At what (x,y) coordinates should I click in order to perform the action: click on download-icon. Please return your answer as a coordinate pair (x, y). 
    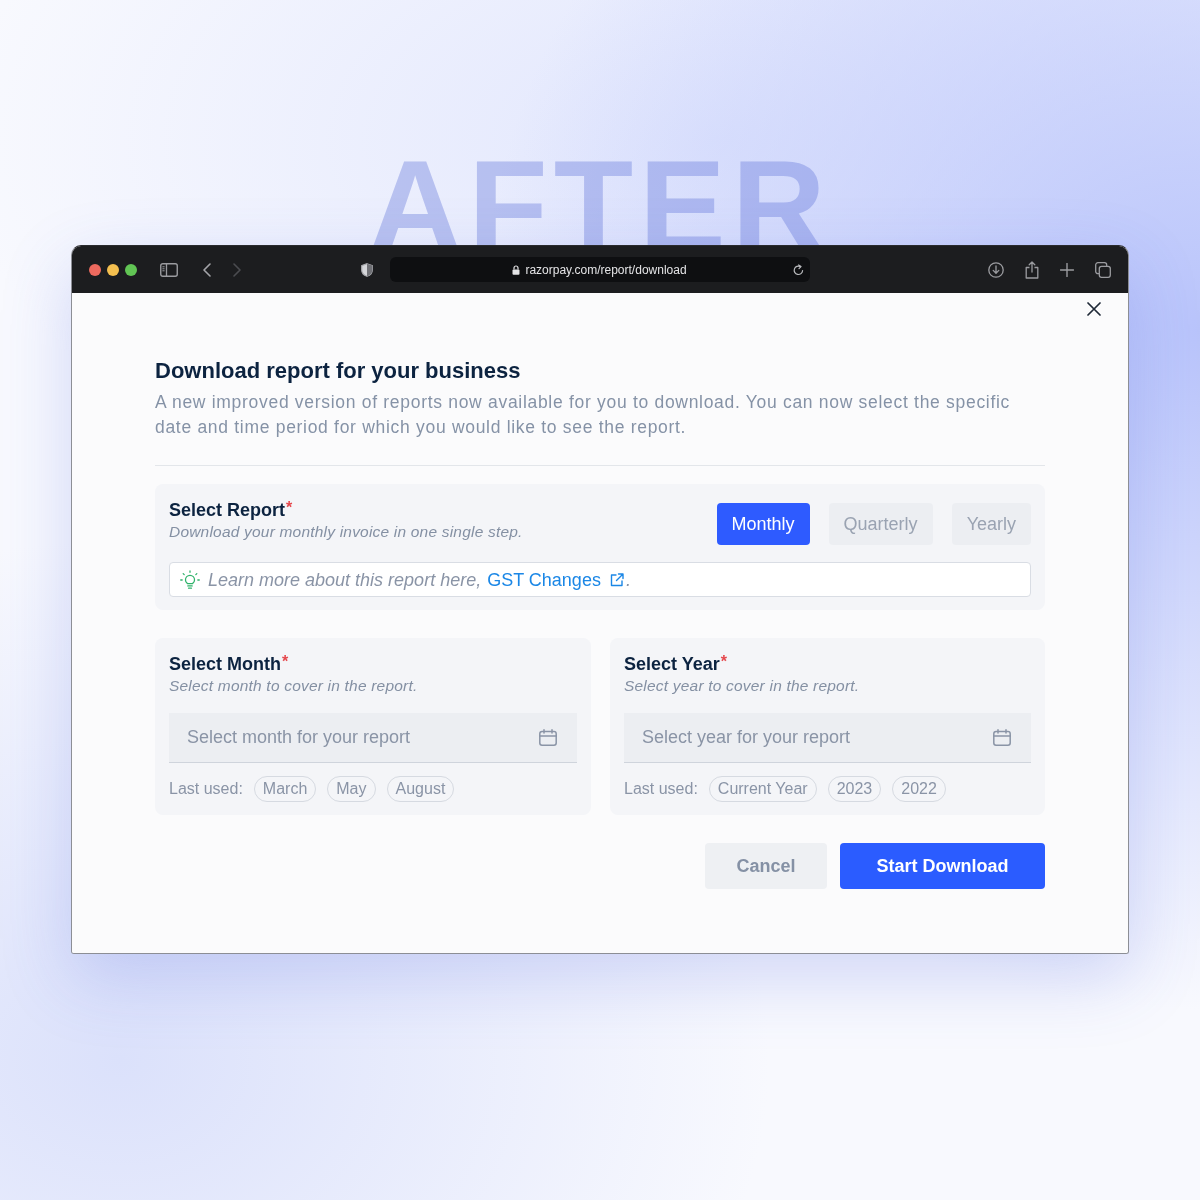
    Looking at the image, I should click on (996, 269).